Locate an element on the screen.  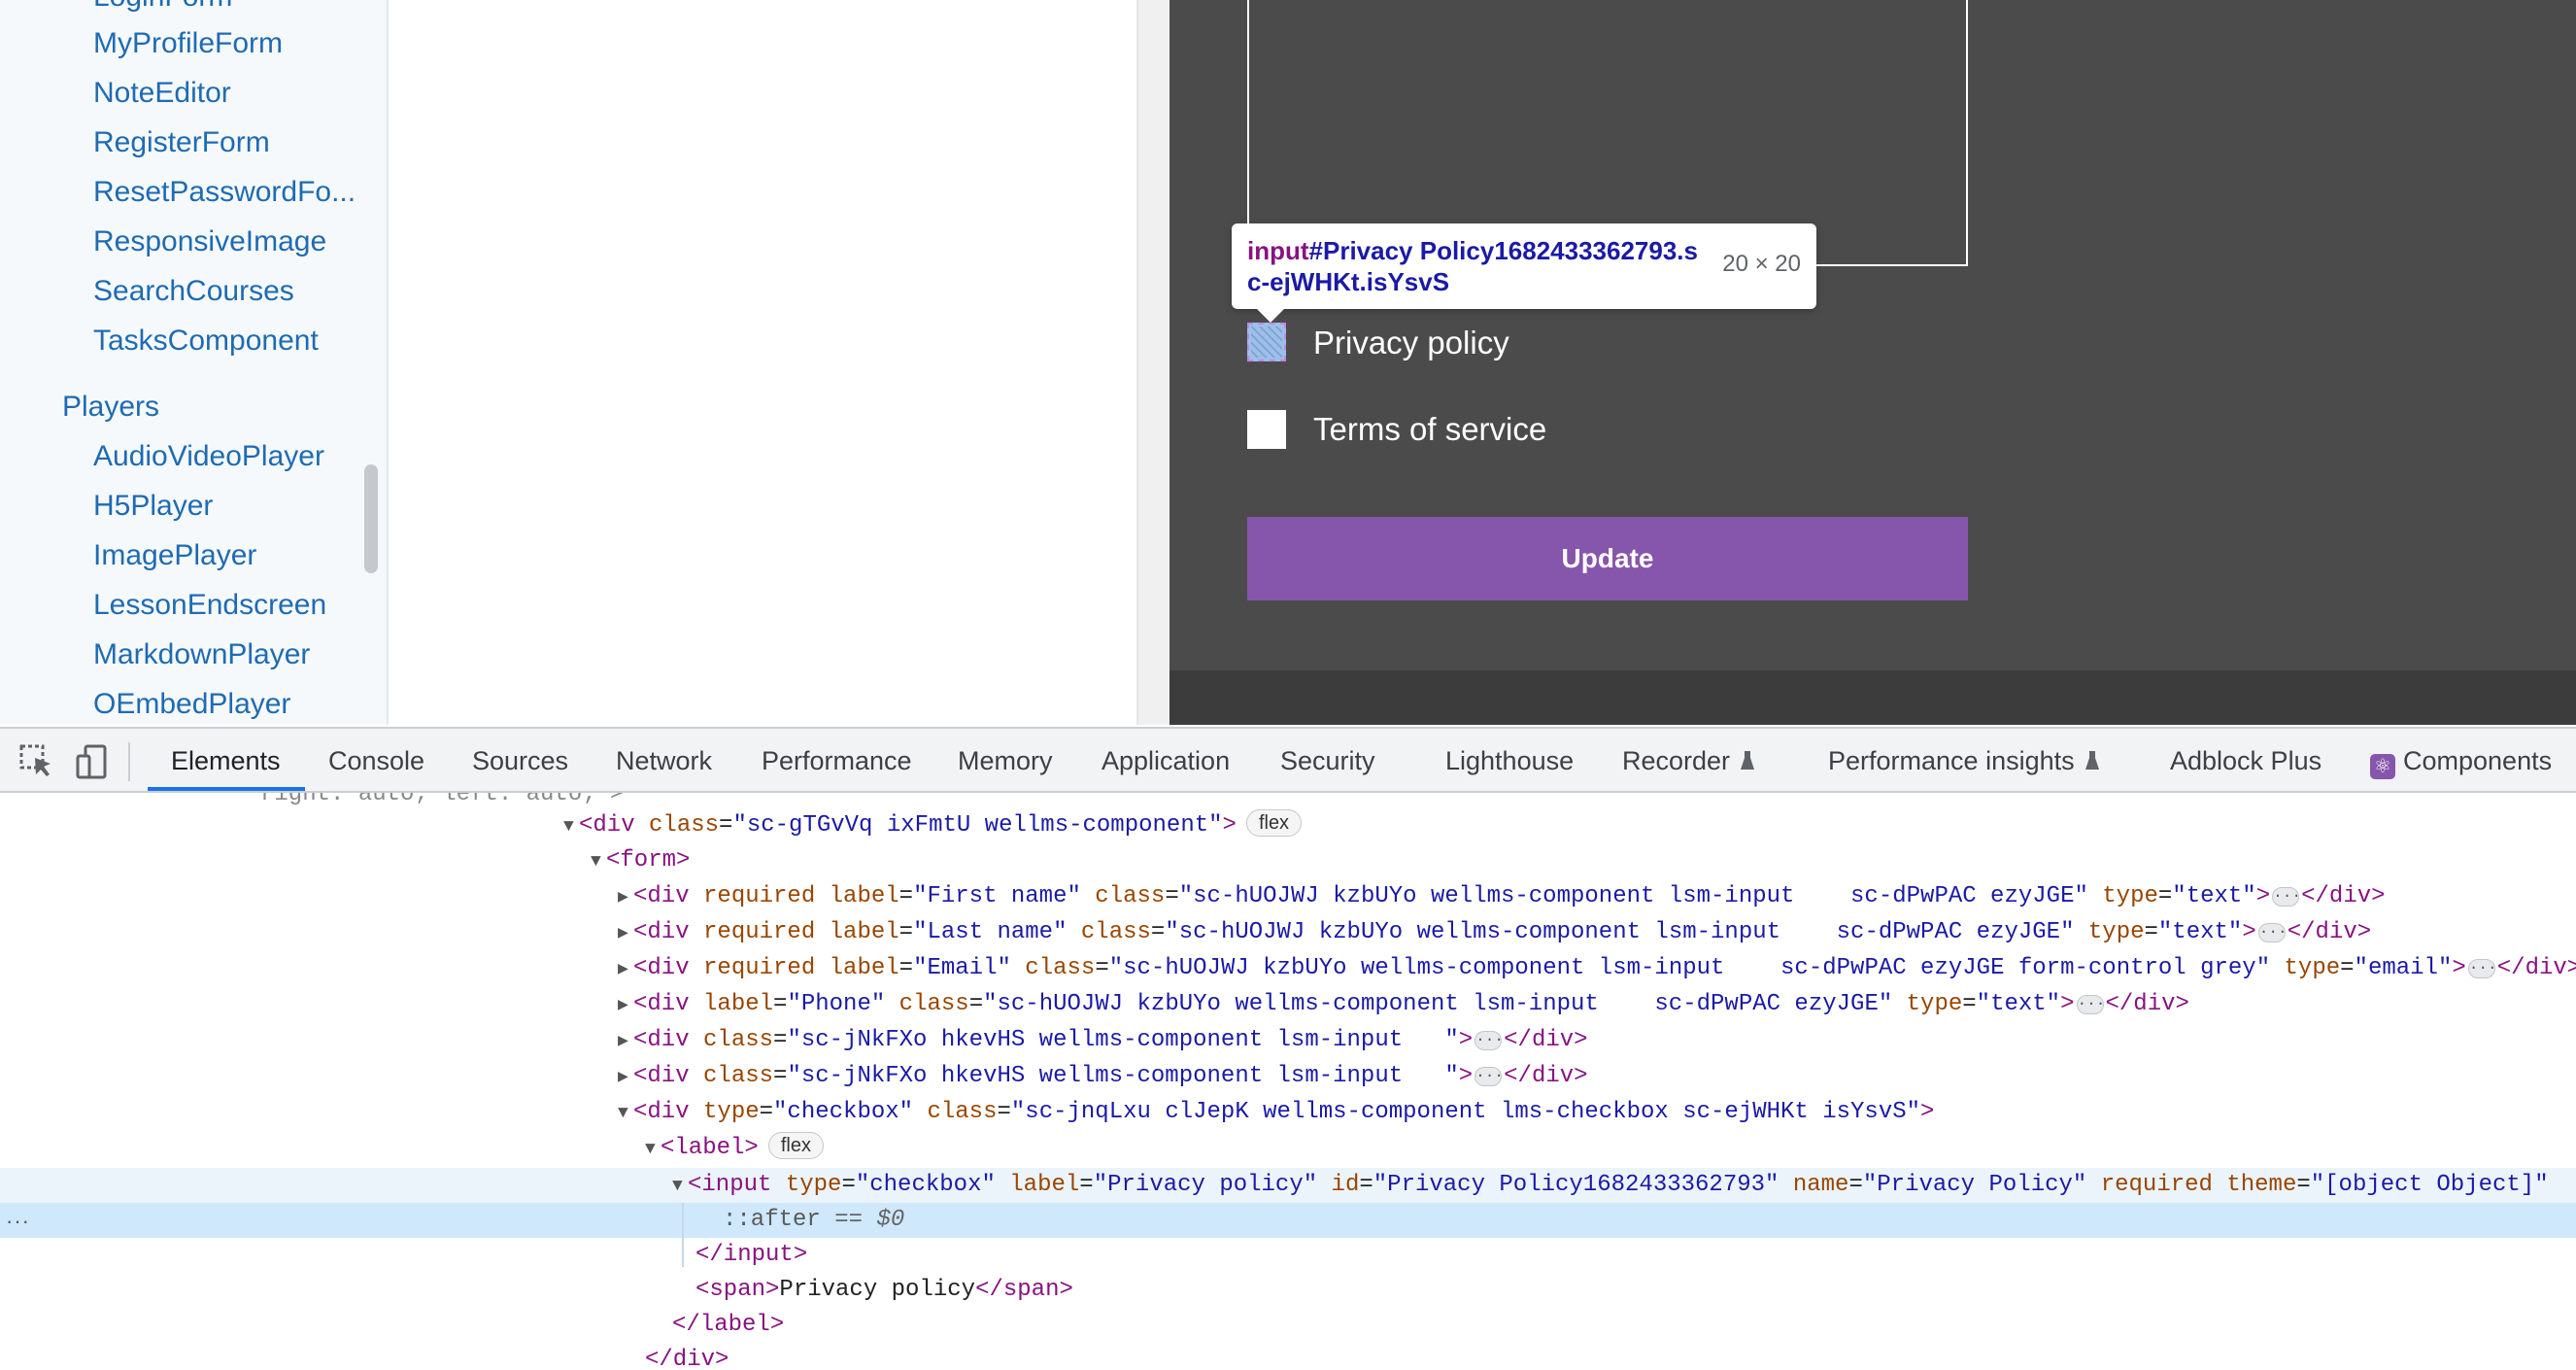
dom-node-markup: ▼ <label> flex is located at coordinates (734, 1149).